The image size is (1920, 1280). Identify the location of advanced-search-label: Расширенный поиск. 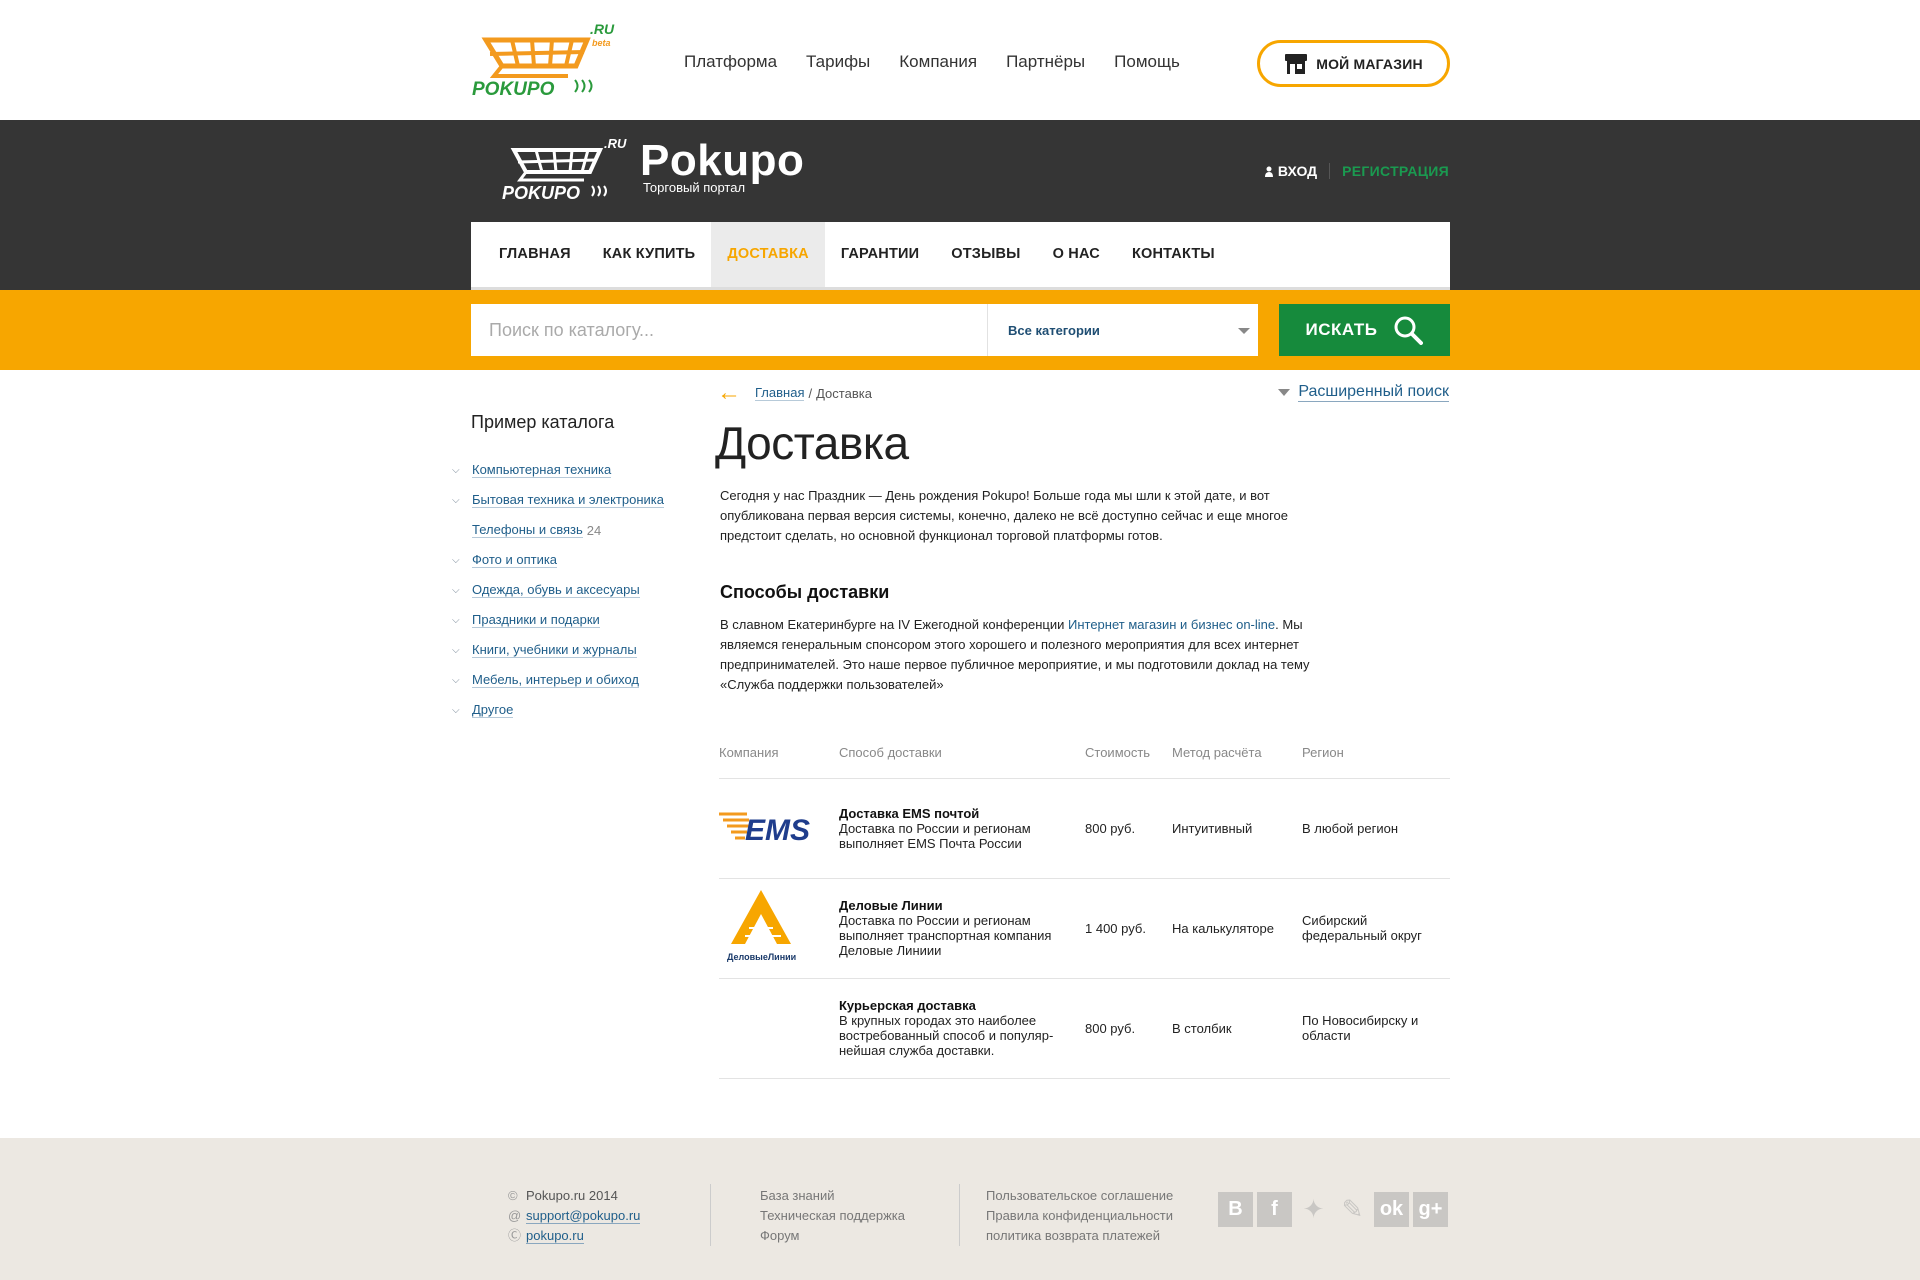
(1373, 392).